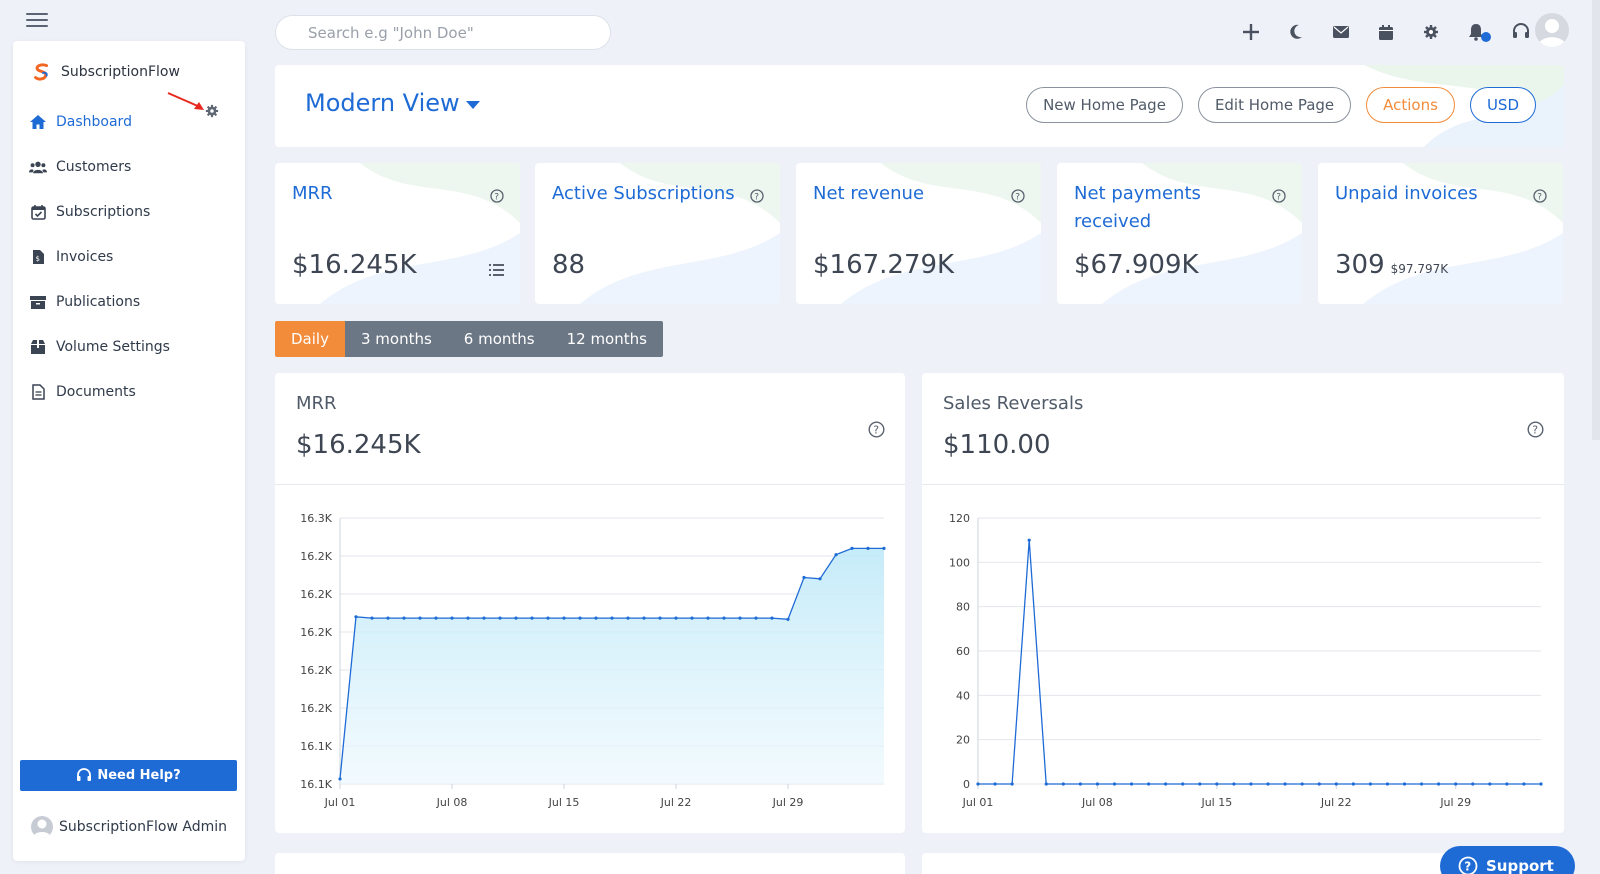  What do you see at coordinates (1419, 269) in the screenshot?
I see `stat-value-sub: $97.797K` at bounding box center [1419, 269].